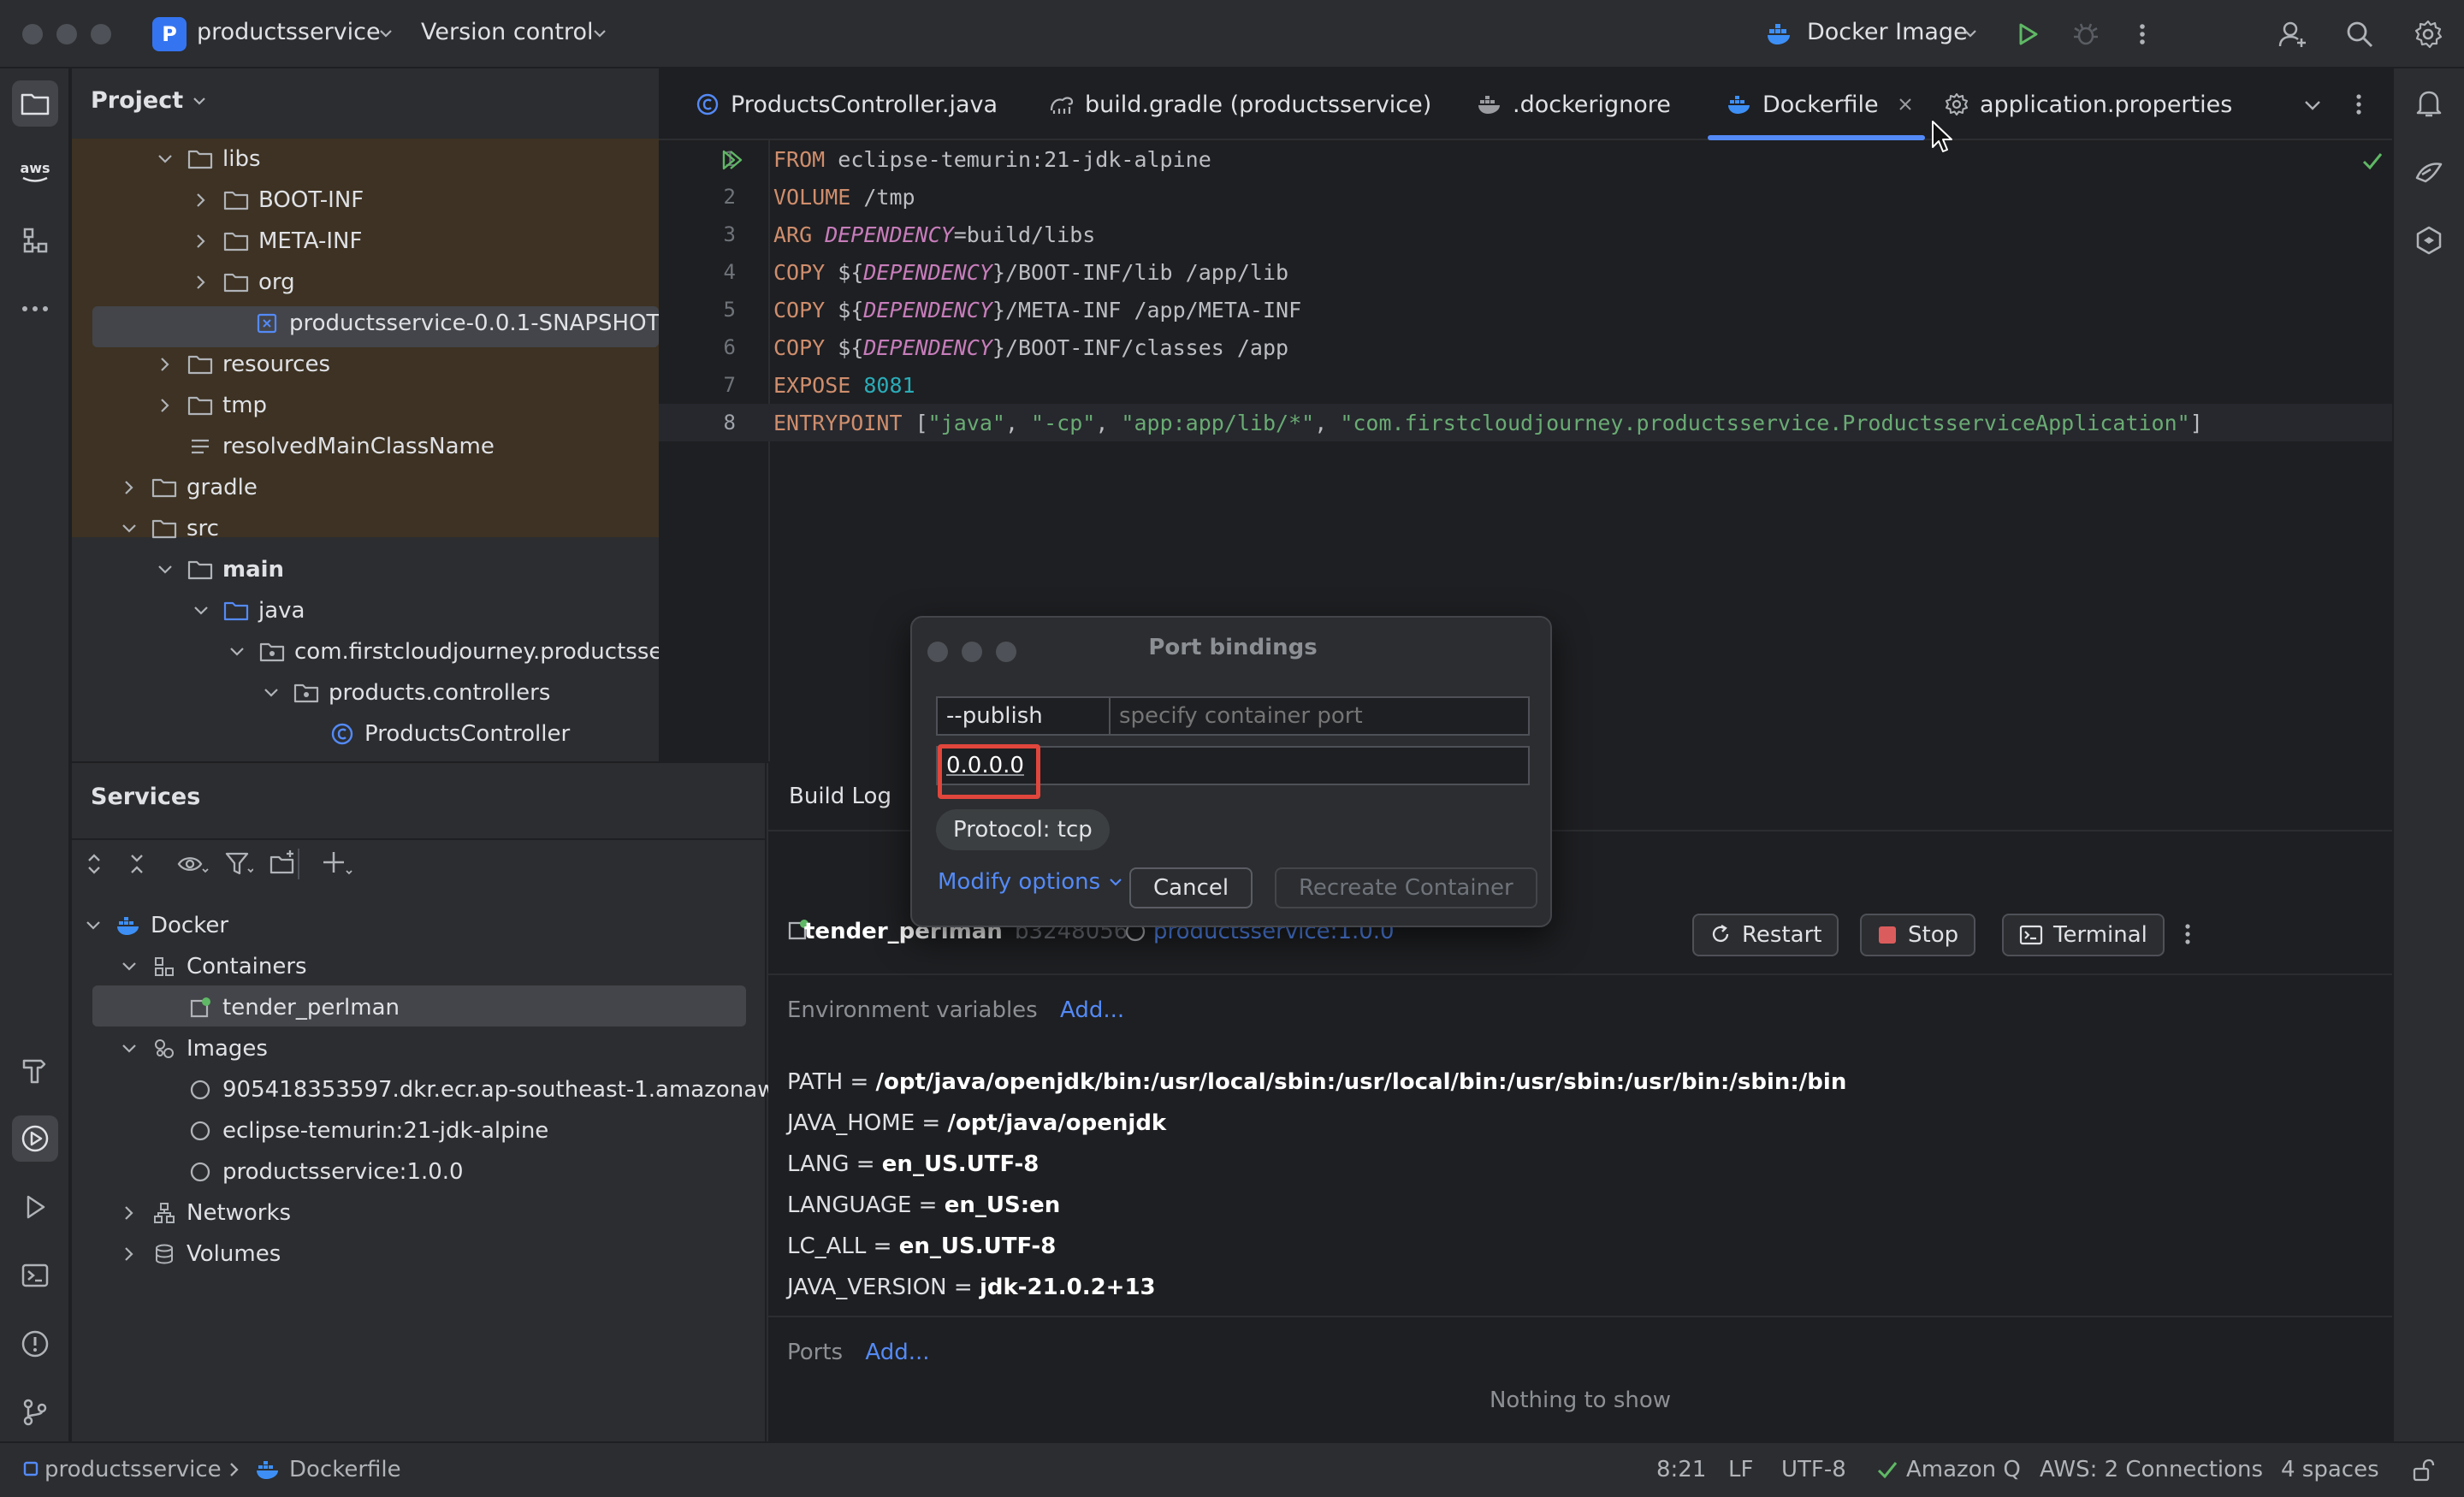 The width and height of the screenshot is (2464, 1497). What do you see at coordinates (1820, 104) in the screenshot?
I see `tab-dockerfile: Dockerfile` at bounding box center [1820, 104].